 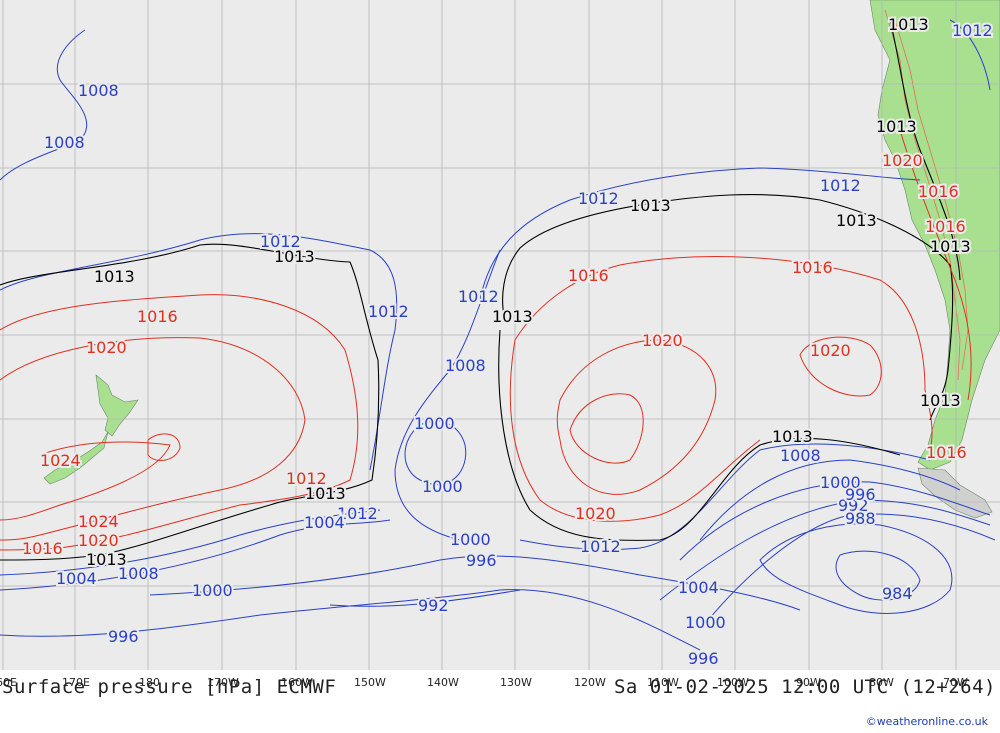 I want to click on lon-tick-label: 150W, so click(x=370, y=682).